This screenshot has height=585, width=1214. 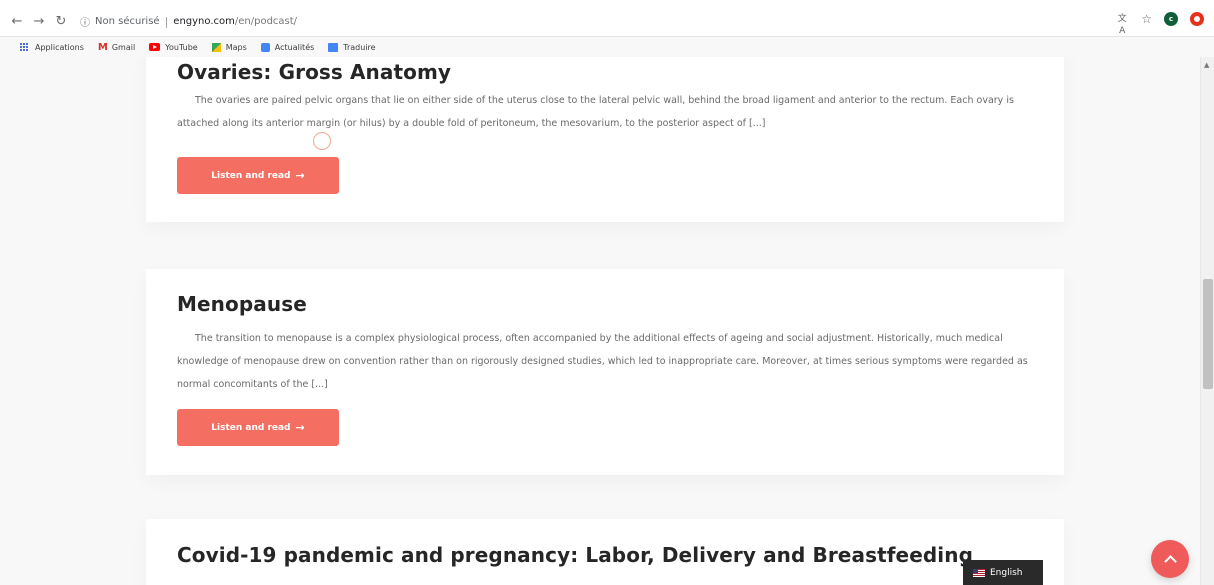 I want to click on back-to-top-button, so click(x=1170, y=559).